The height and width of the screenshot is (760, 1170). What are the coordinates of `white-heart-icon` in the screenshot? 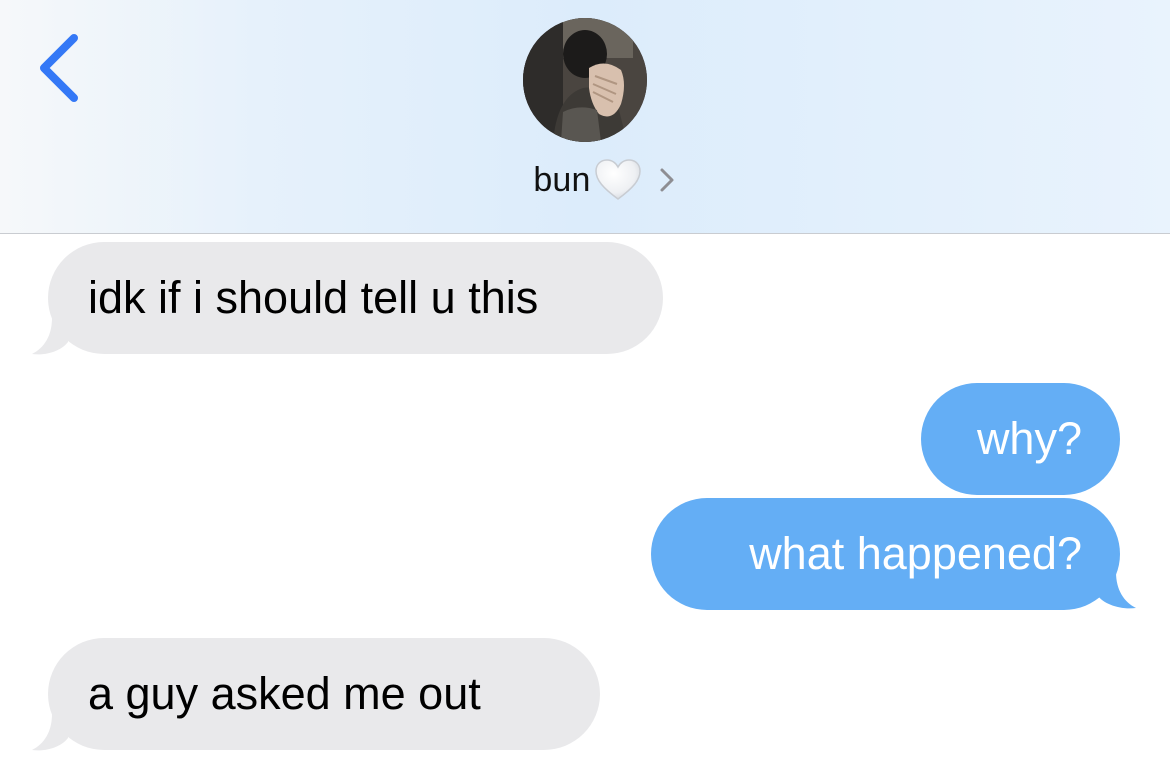 It's located at (617, 179).